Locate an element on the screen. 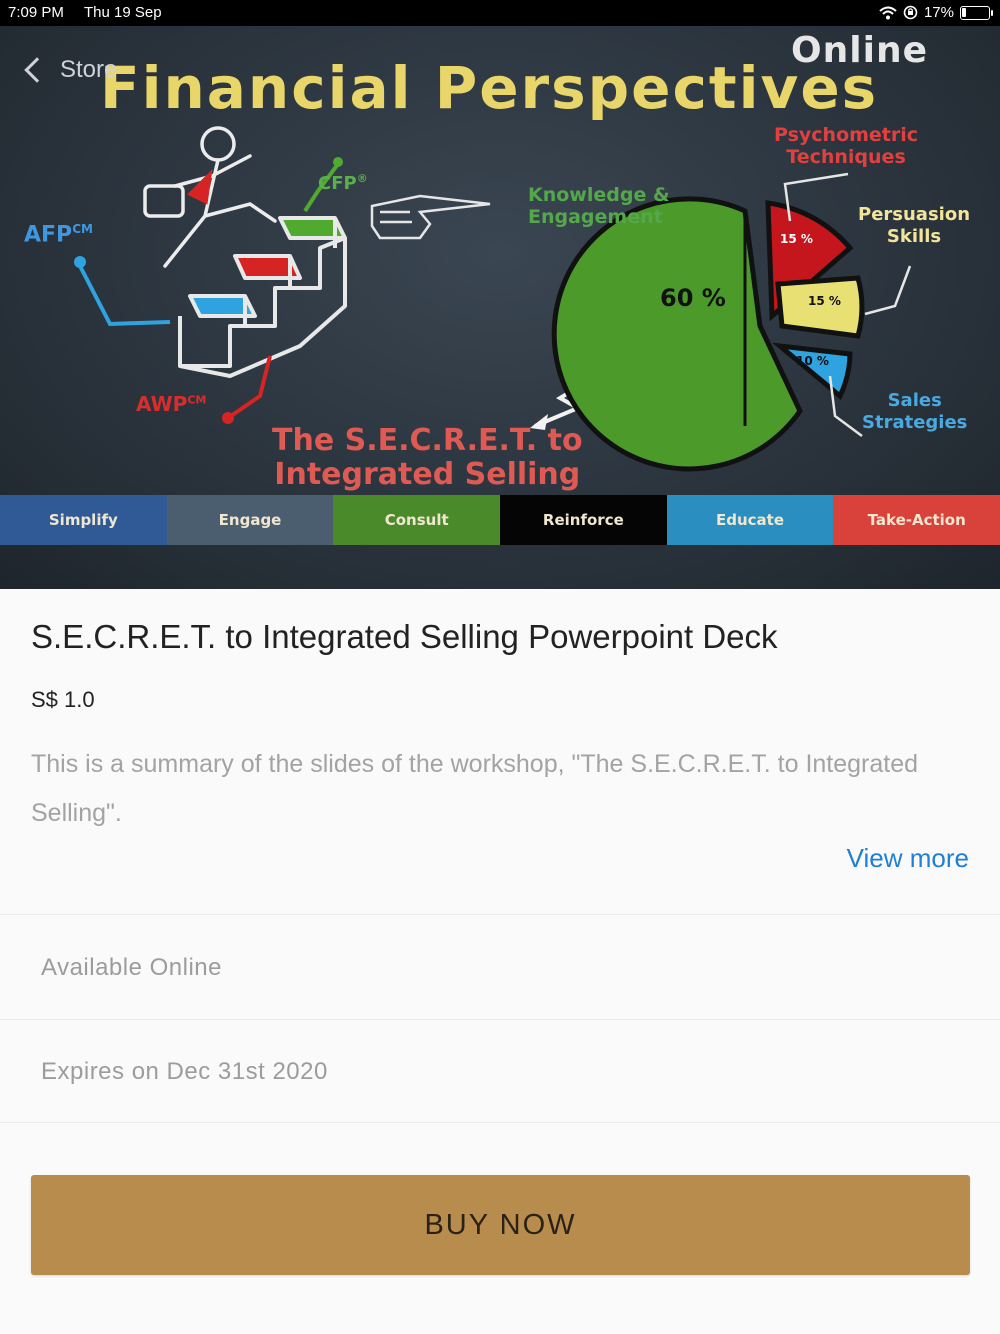  pie-label-10: 10 % is located at coordinates (812, 361).